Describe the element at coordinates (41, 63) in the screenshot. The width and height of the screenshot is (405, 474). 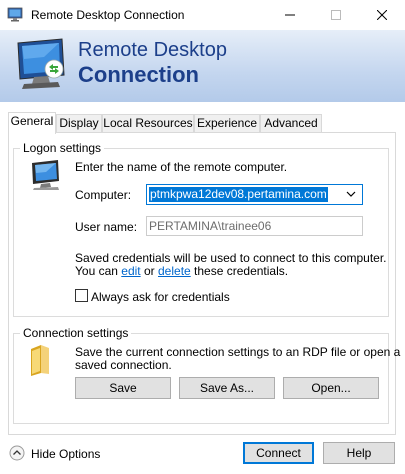
I see `remote-desktop-monitor-icon` at that location.